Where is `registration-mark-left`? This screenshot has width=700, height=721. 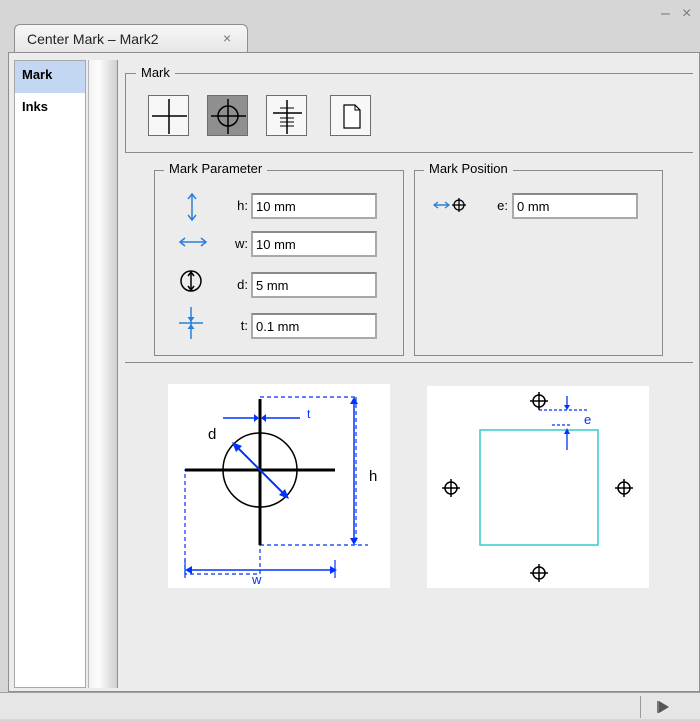 registration-mark-left is located at coordinates (451, 488).